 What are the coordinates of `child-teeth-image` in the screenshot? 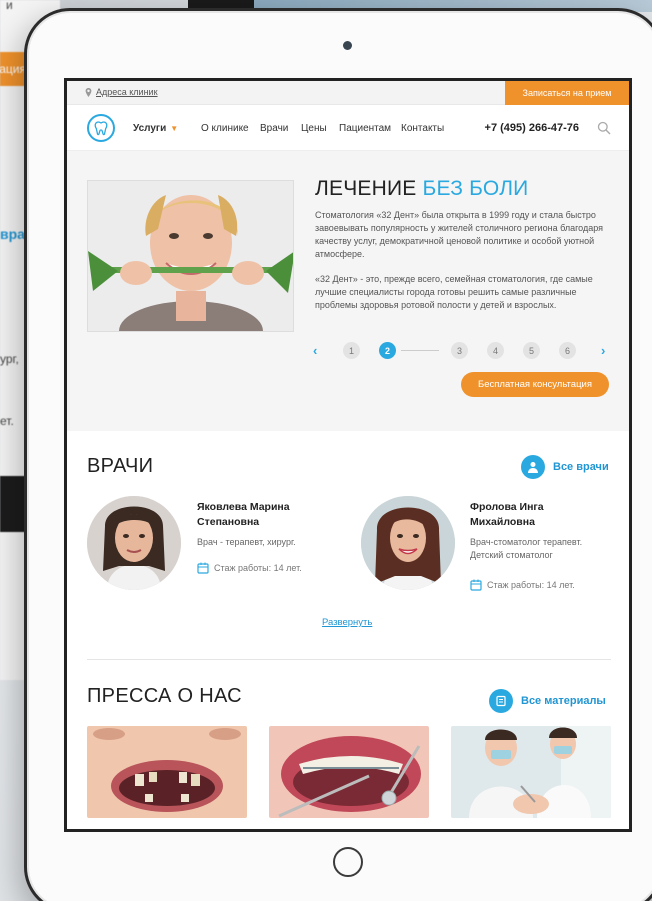 It's located at (167, 772).